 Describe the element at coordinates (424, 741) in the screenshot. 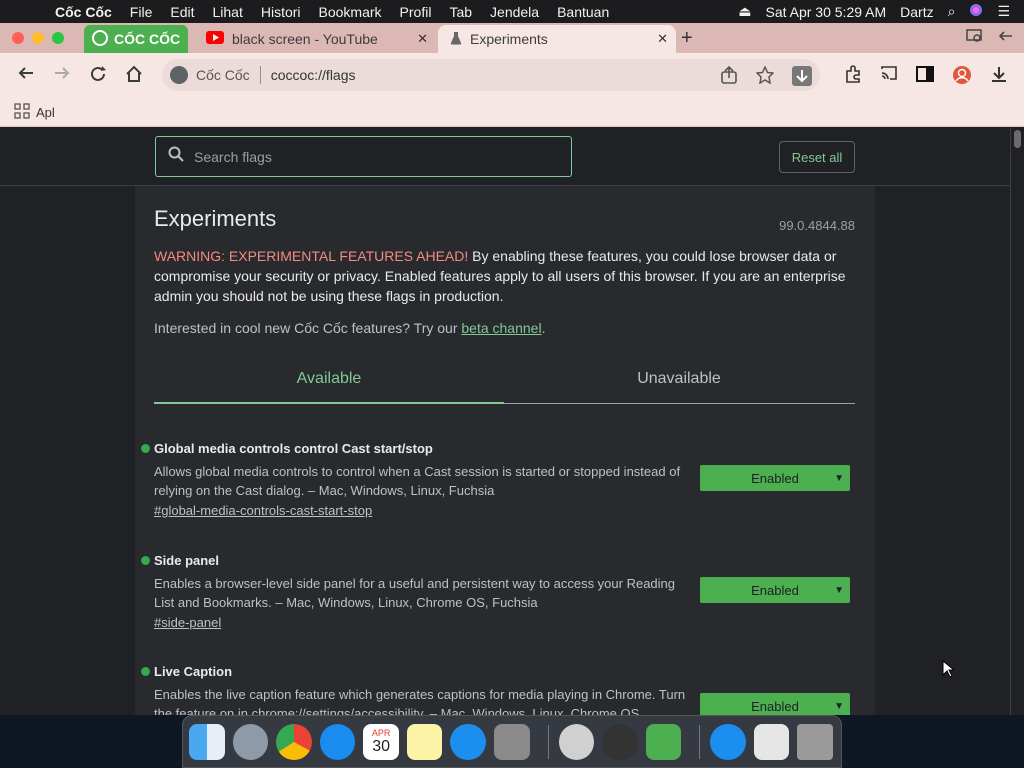

I see `notes-icon` at that location.